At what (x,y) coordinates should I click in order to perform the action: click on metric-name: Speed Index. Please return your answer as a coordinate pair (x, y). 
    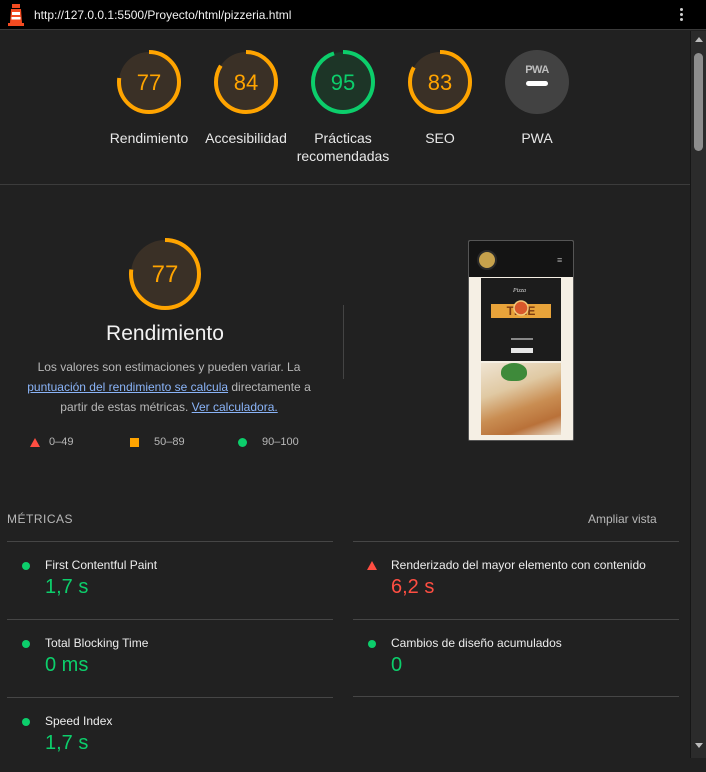
    Looking at the image, I should click on (79, 721).